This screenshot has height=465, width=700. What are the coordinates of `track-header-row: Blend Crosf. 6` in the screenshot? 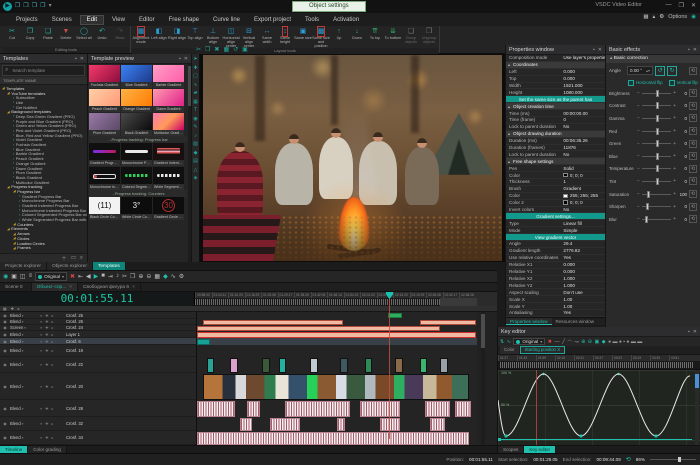 It's located at (98, 341).